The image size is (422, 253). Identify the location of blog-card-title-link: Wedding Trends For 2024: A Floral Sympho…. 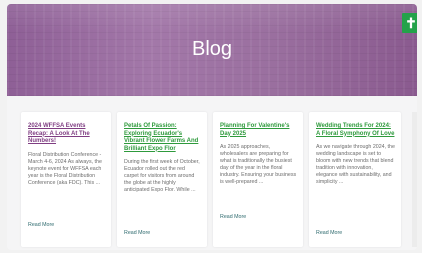
(355, 130).